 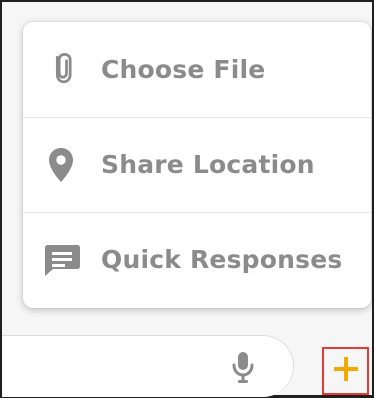 What do you see at coordinates (61, 165) in the screenshot?
I see `location-pin-icon` at bounding box center [61, 165].